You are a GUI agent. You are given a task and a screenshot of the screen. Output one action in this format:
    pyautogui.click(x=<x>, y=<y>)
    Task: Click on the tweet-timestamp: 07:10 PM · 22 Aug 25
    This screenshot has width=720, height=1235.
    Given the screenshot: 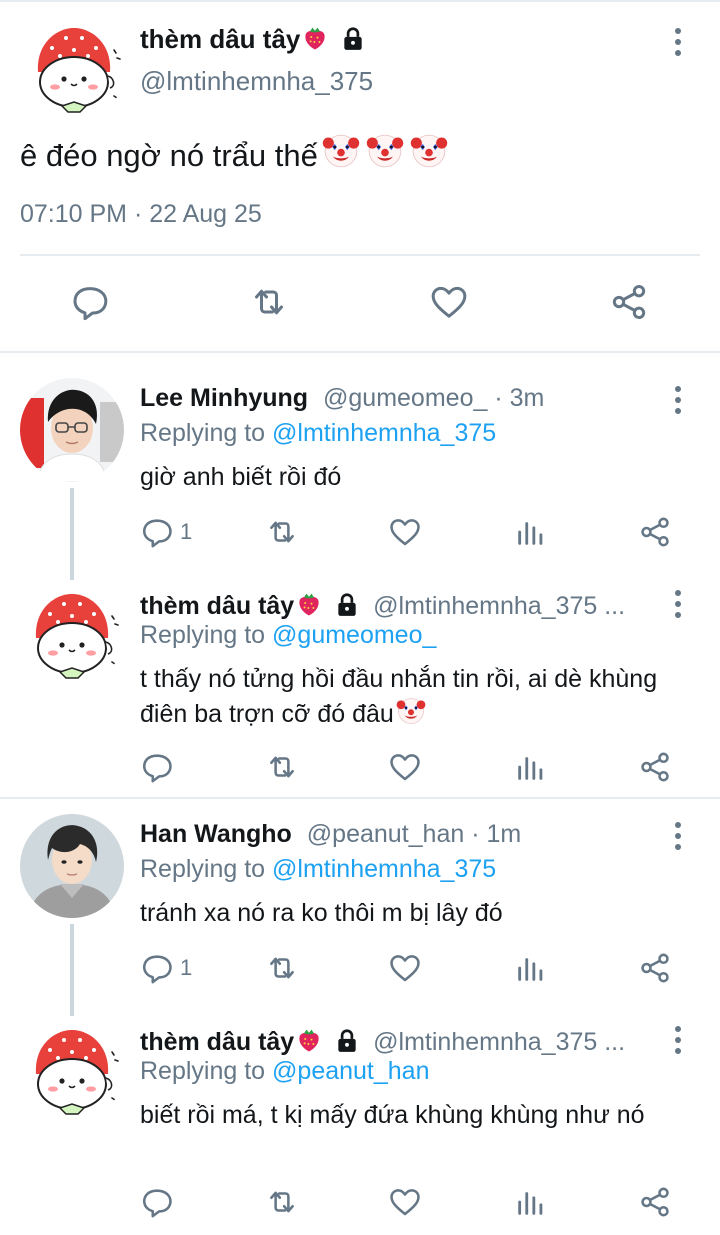 What is the action you would take?
    pyautogui.click(x=141, y=214)
    